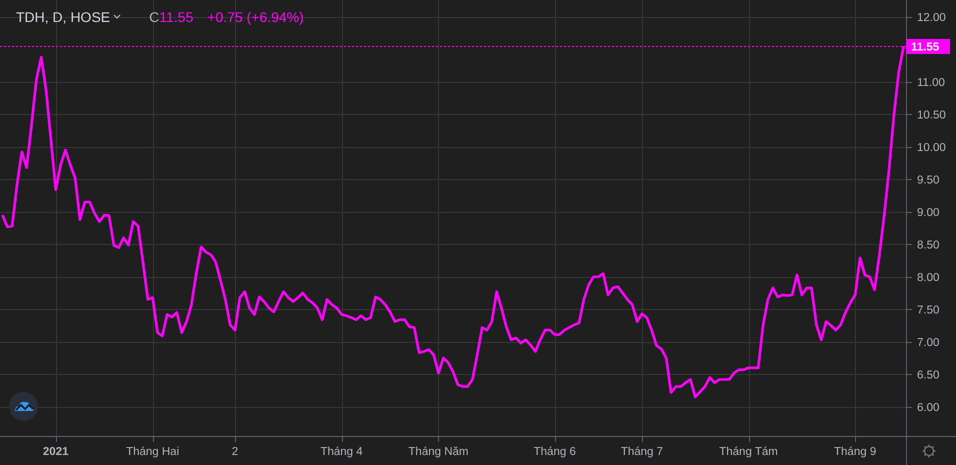 The image size is (956, 465). What do you see at coordinates (341, 452) in the screenshot?
I see `axis-label: Tháng 4` at bounding box center [341, 452].